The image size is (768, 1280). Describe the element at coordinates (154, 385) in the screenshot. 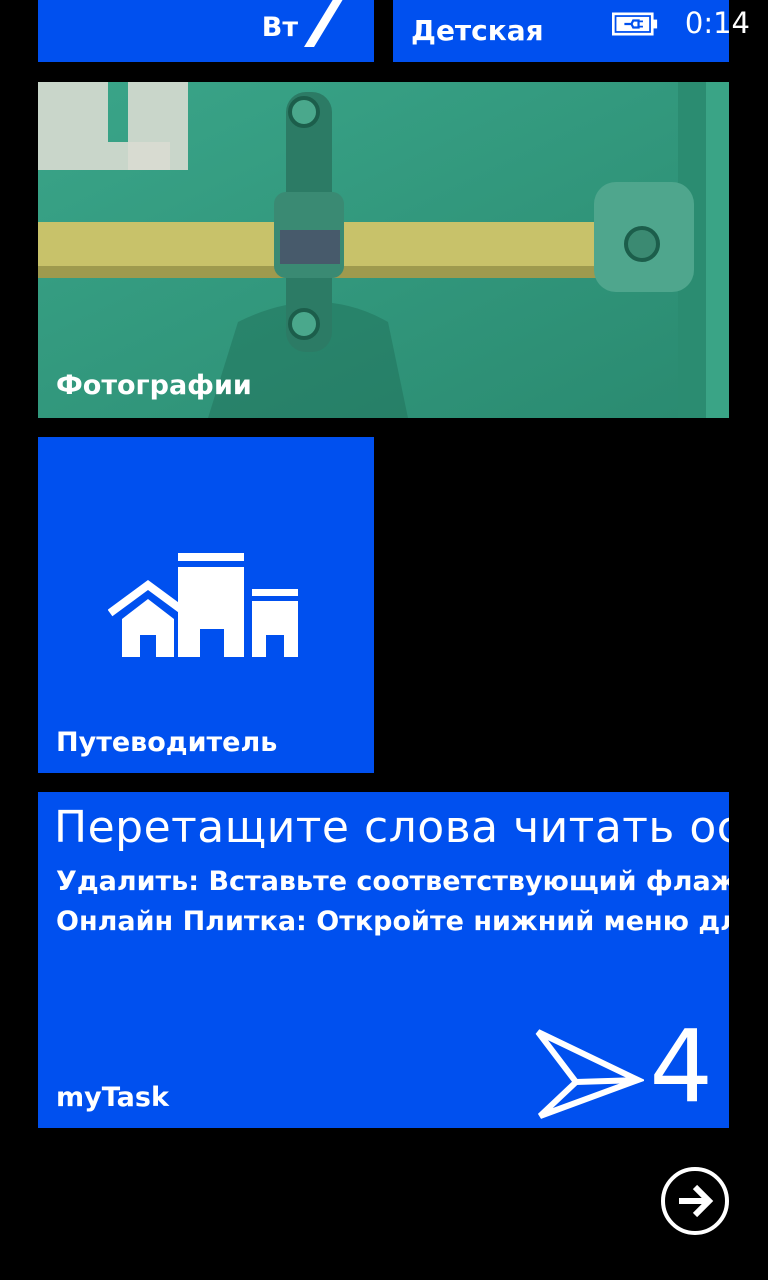

I see `photos-label: Фотографии` at that location.